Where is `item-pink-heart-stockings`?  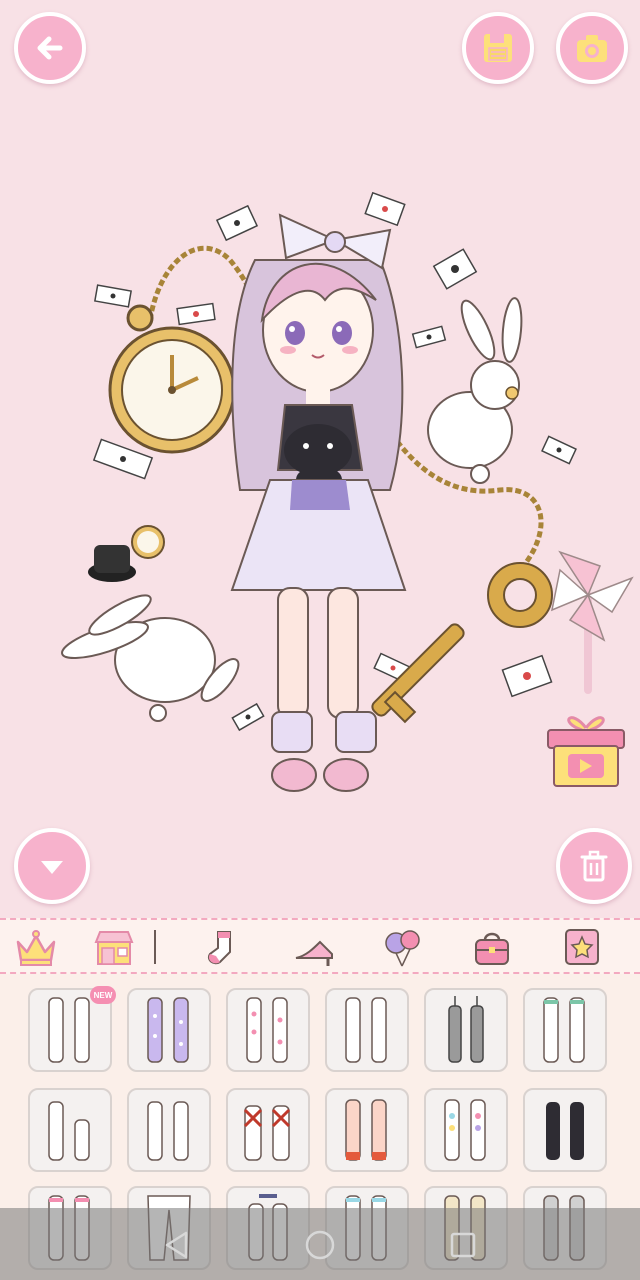
item-pink-heart-stockings is located at coordinates (268, 1030).